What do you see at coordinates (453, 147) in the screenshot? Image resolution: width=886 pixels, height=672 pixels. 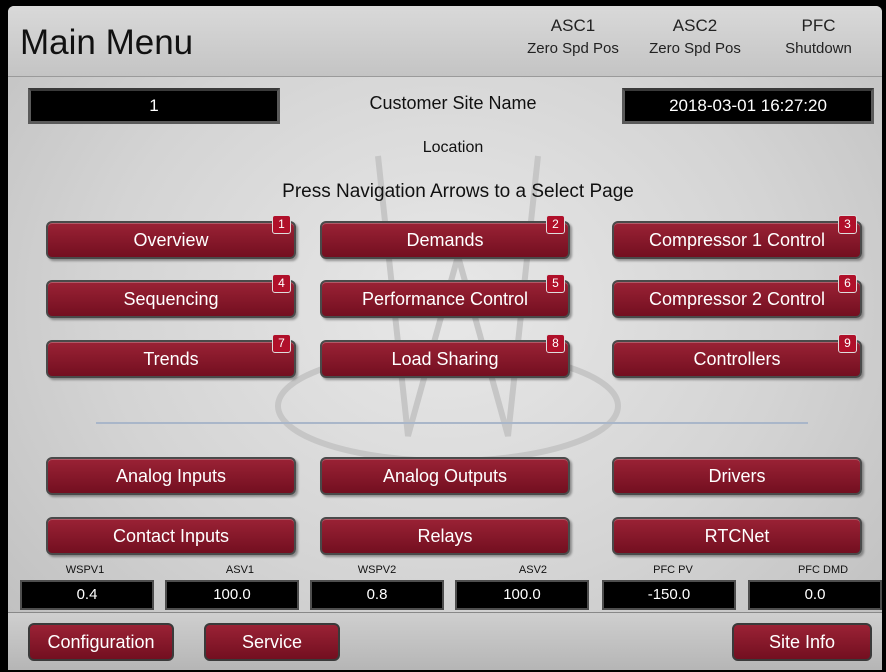 I see `location-label: Location` at bounding box center [453, 147].